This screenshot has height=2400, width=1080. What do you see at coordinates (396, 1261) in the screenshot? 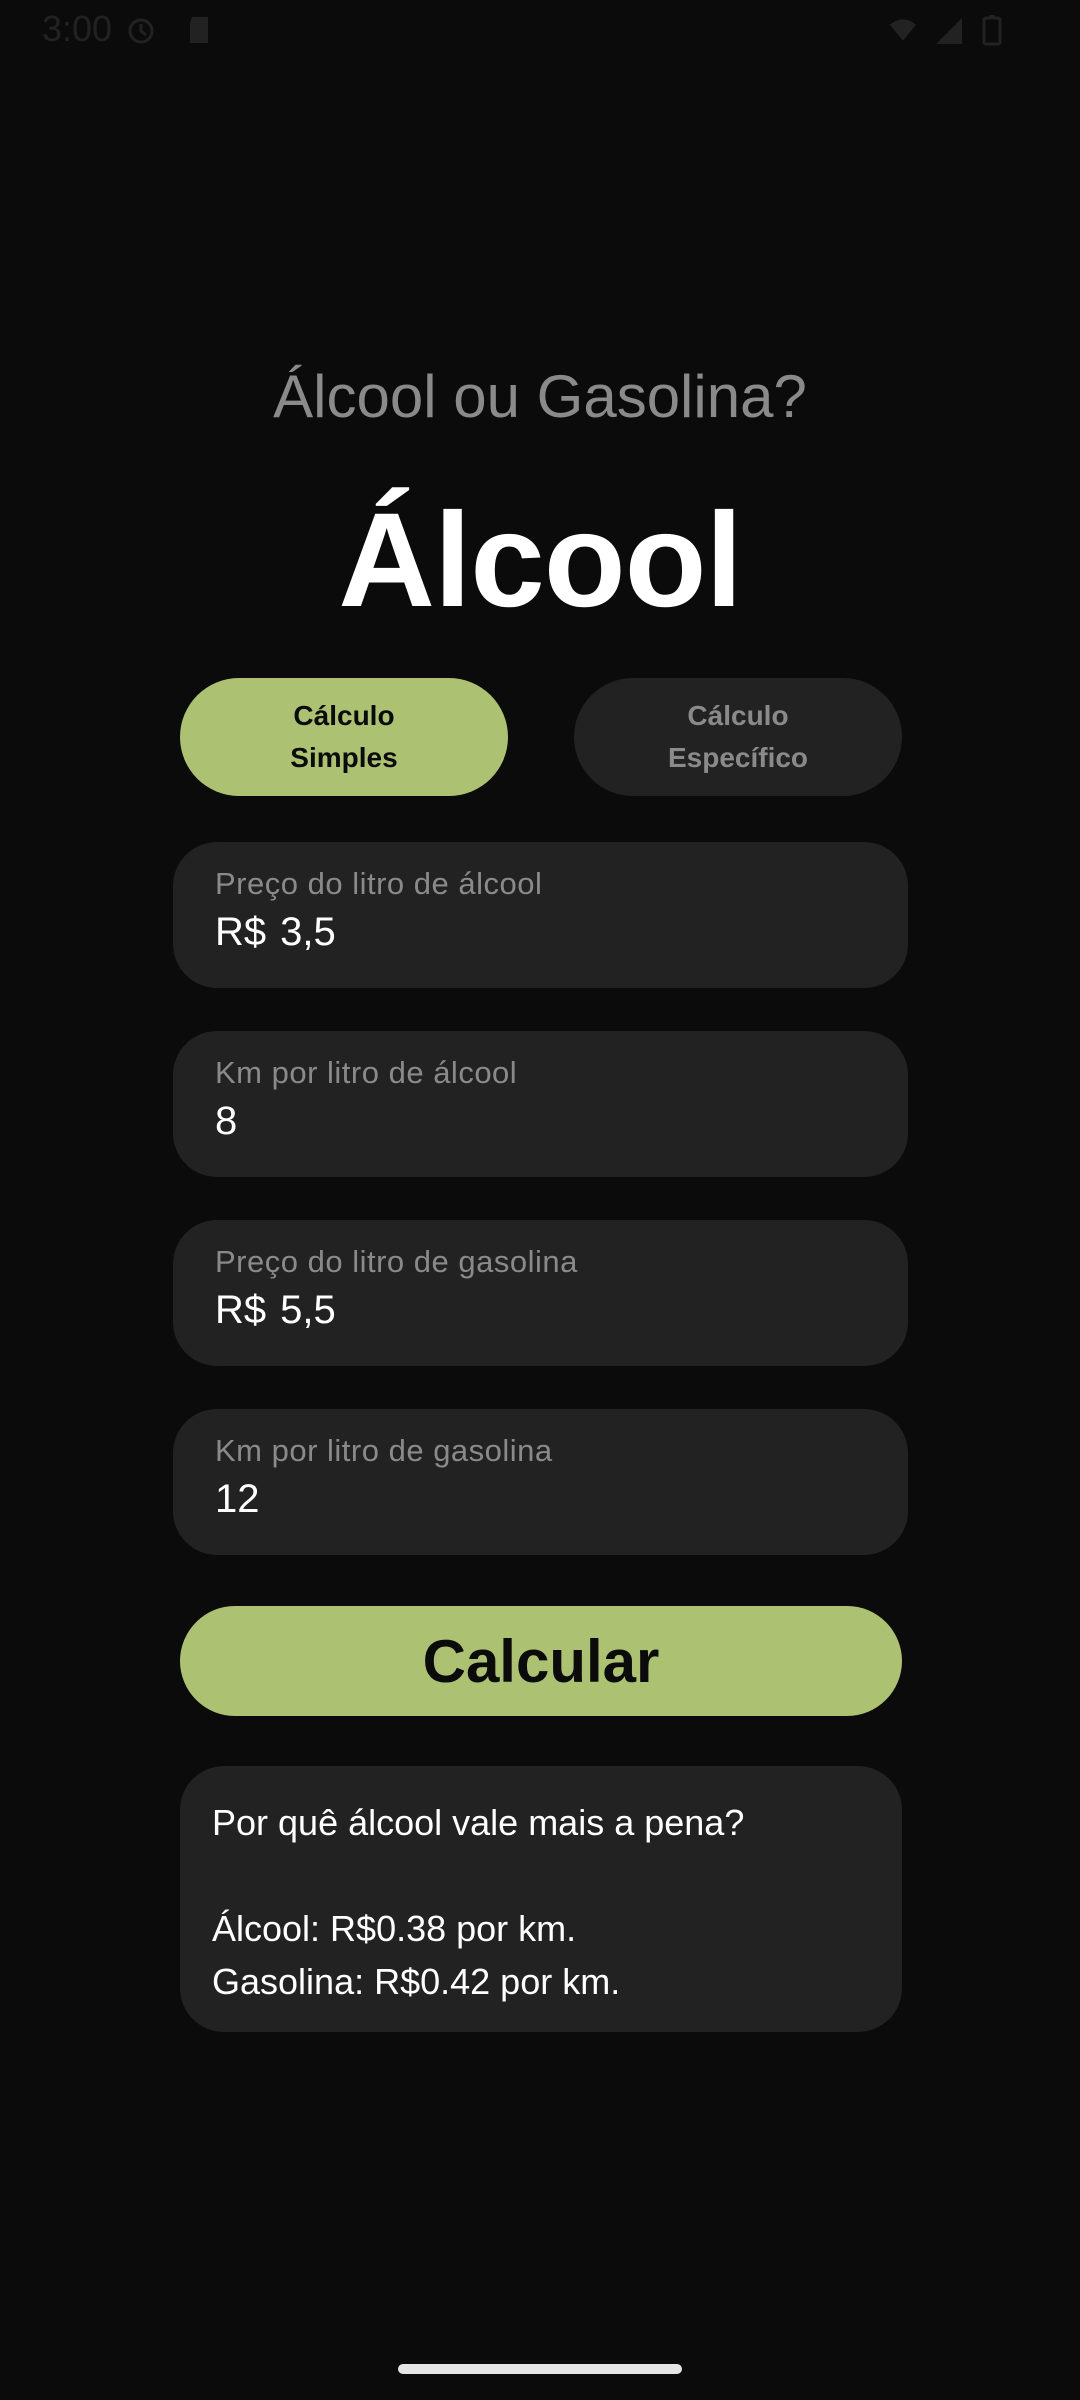
I see `gas-price-label: Preço do litro de gasolina` at bounding box center [396, 1261].